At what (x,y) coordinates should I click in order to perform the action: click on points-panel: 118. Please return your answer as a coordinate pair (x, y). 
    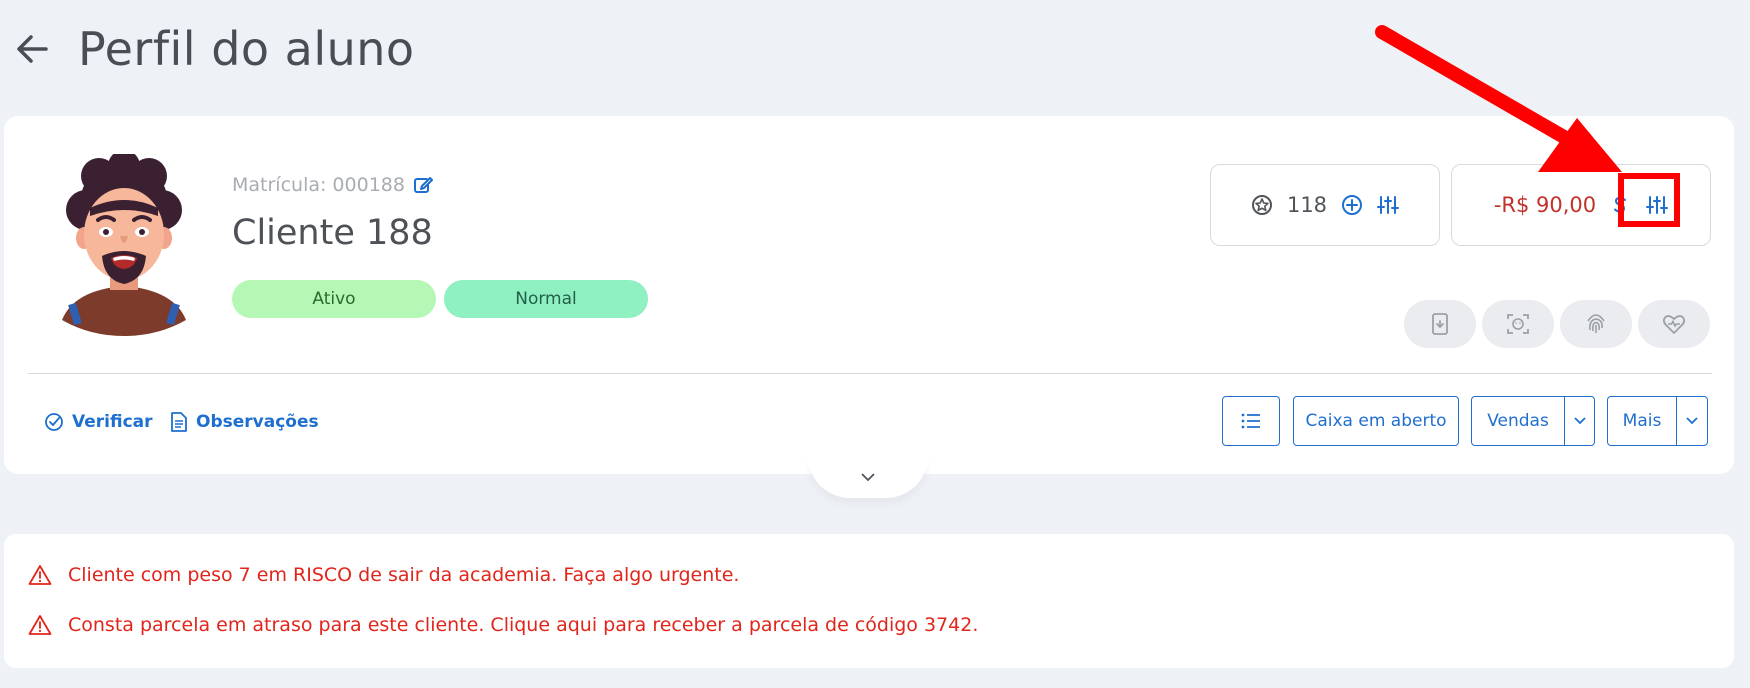
    Looking at the image, I should click on (1325, 205).